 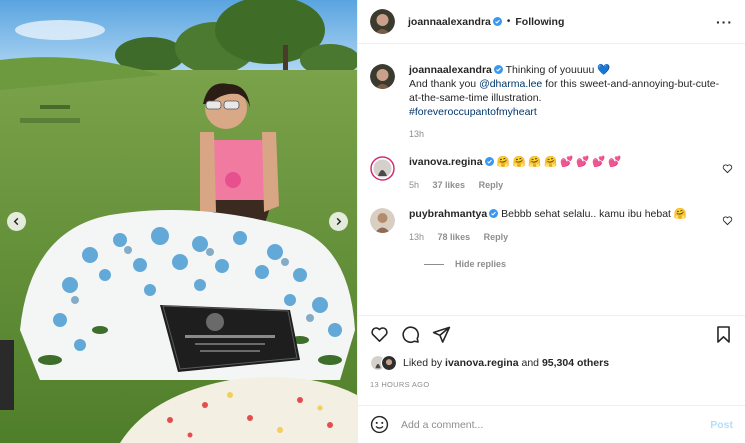 I want to click on liked-by-user: ivanova.regina, so click(x=482, y=363).